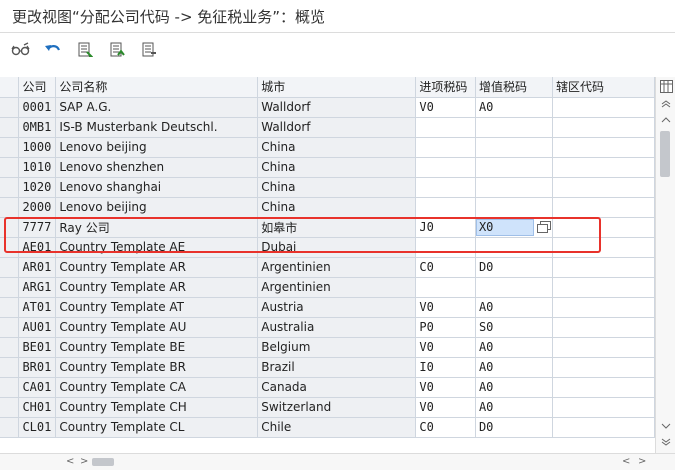 The width and height of the screenshot is (675, 470). I want to click on vertical-scroll-thumb, so click(665, 154).